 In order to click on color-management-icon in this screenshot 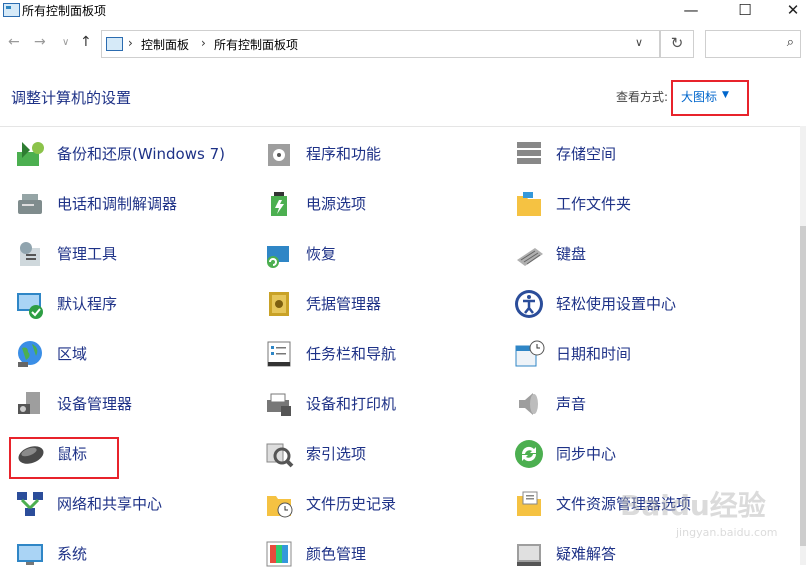, I will do `click(279, 554)`.